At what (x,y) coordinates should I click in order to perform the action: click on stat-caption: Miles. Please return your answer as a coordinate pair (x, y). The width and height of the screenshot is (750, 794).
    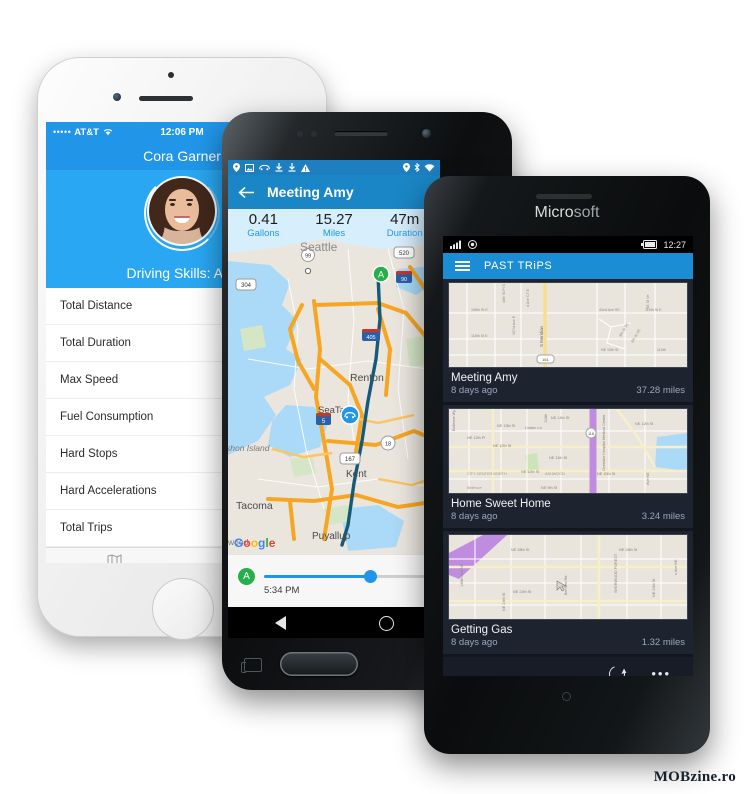
    Looking at the image, I should click on (334, 233).